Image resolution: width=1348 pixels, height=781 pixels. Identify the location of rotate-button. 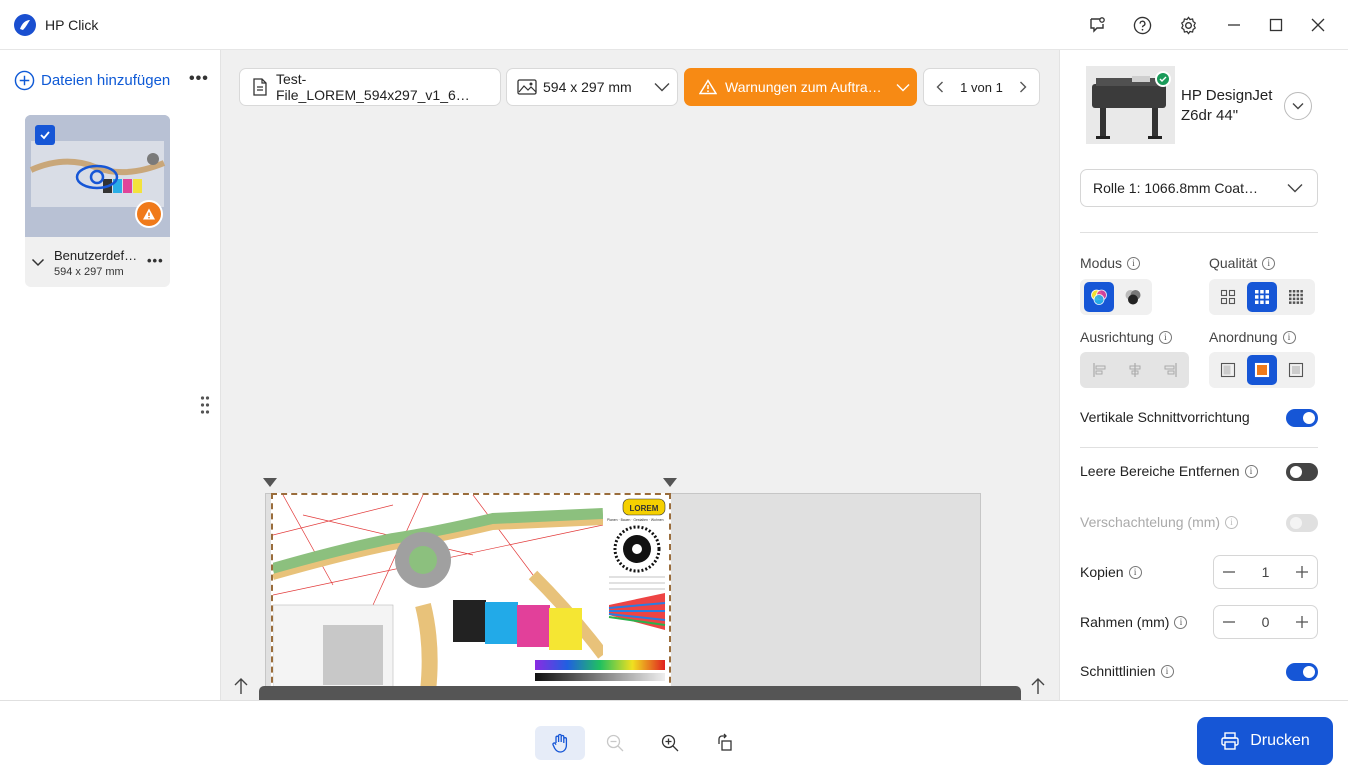
(725, 743).